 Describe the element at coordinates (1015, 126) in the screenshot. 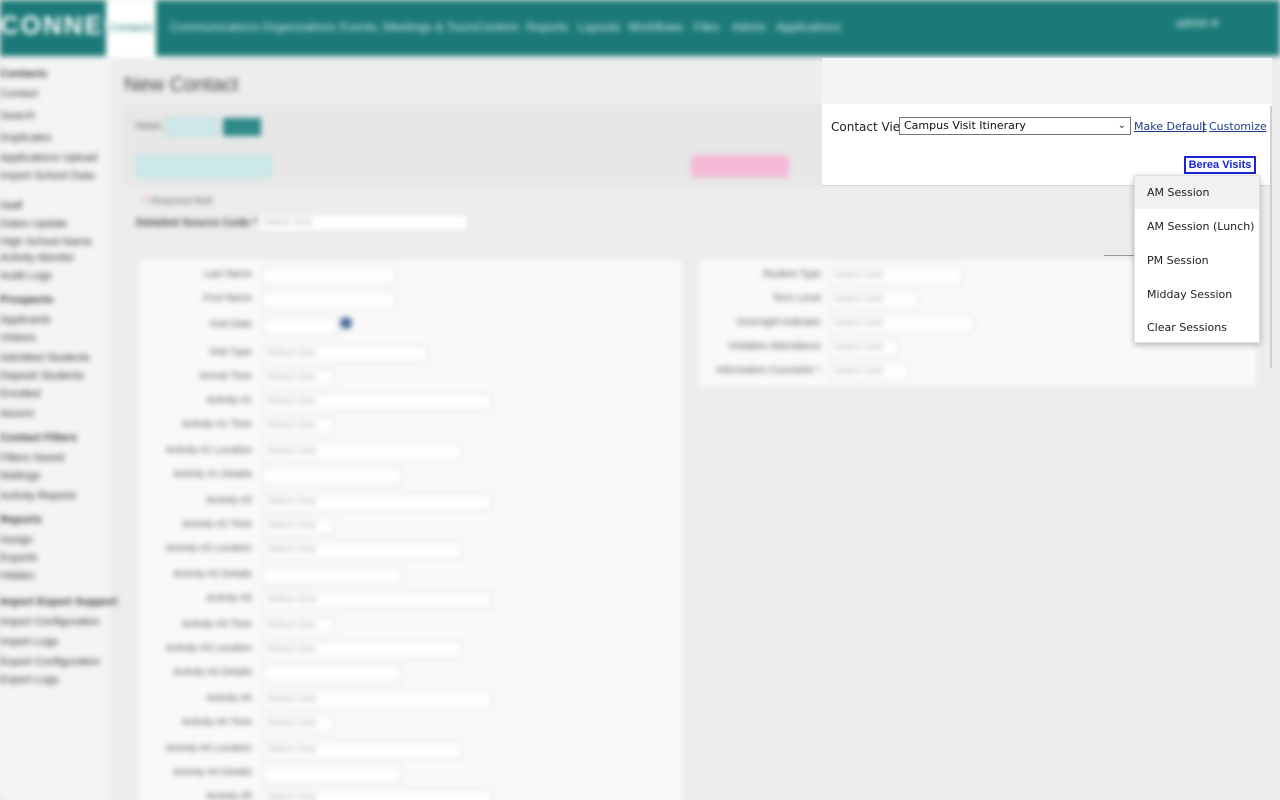

I see `contact-view-select: Campus Visit Itinerary ⌄` at that location.